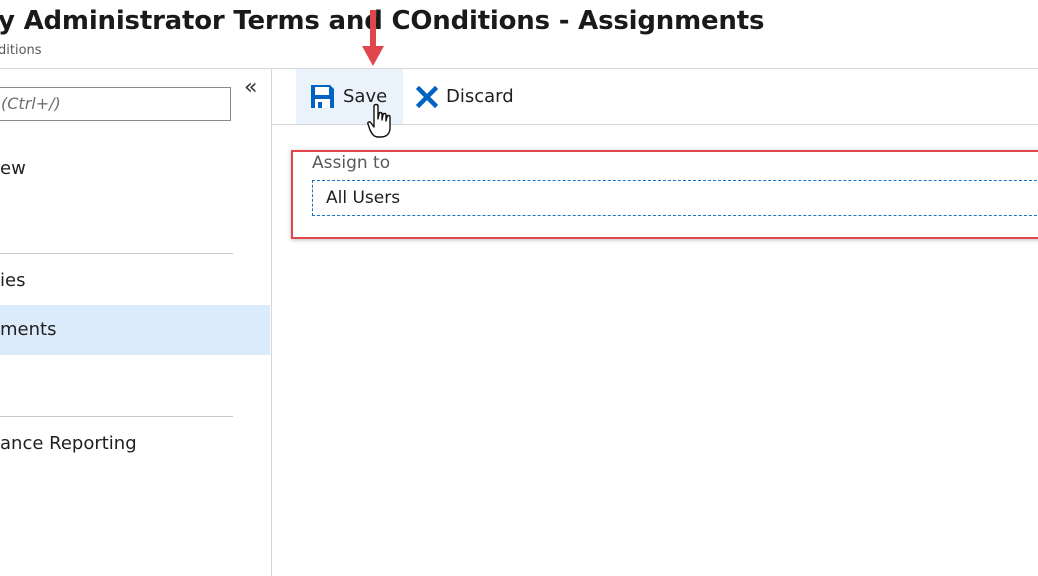  I want to click on collapse-sidebar-icon: «, so click(250, 87).